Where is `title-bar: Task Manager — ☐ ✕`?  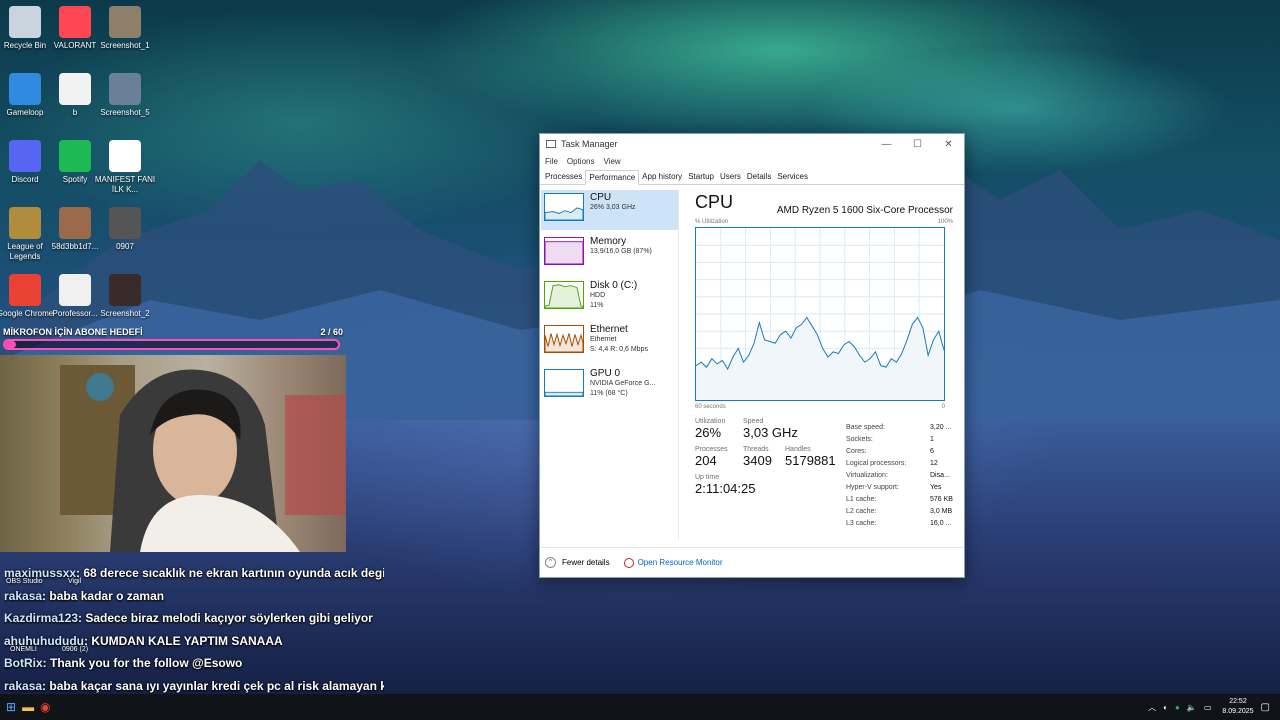
title-bar: Task Manager — ☐ ✕ is located at coordinates (752, 144).